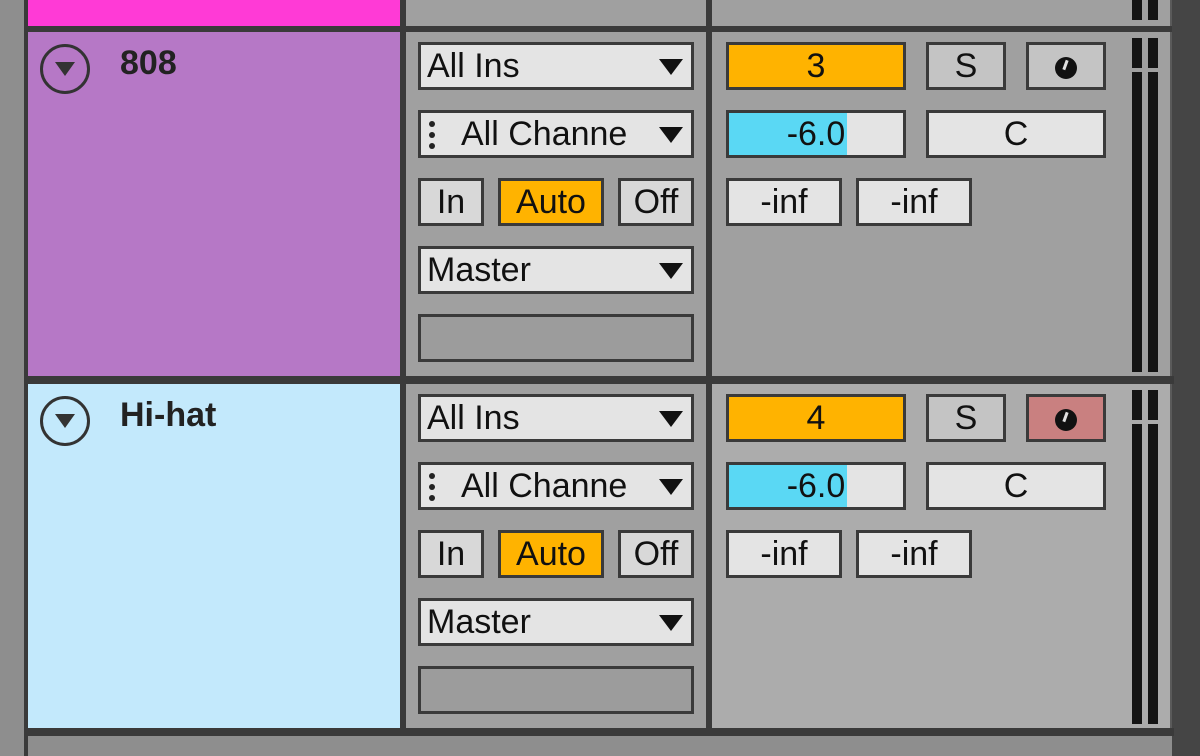 The image size is (1200, 756). I want to click on track-io-hi-hat: All Ins All Channe In Auto Off Master, so click(556, 556).